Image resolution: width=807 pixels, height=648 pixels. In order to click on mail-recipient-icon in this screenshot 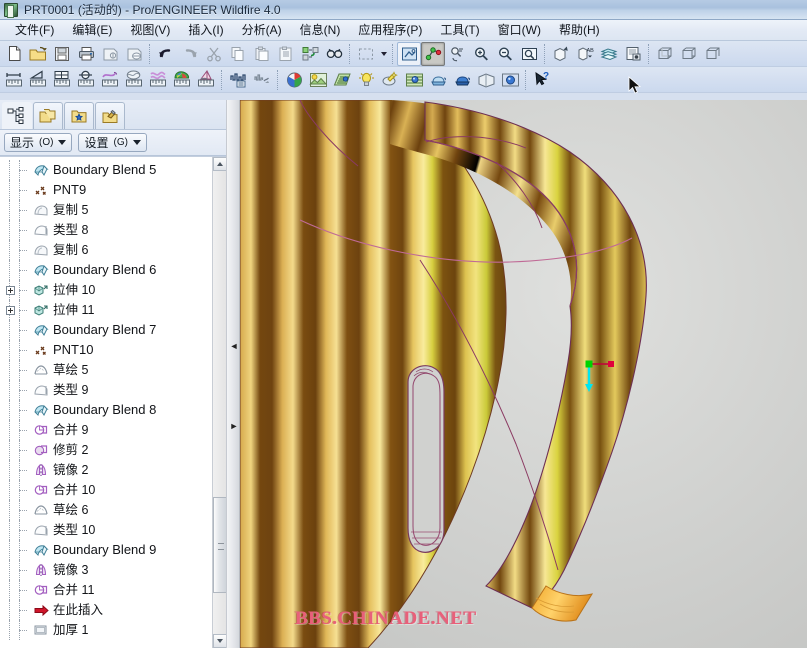, I will do `click(134, 54)`.